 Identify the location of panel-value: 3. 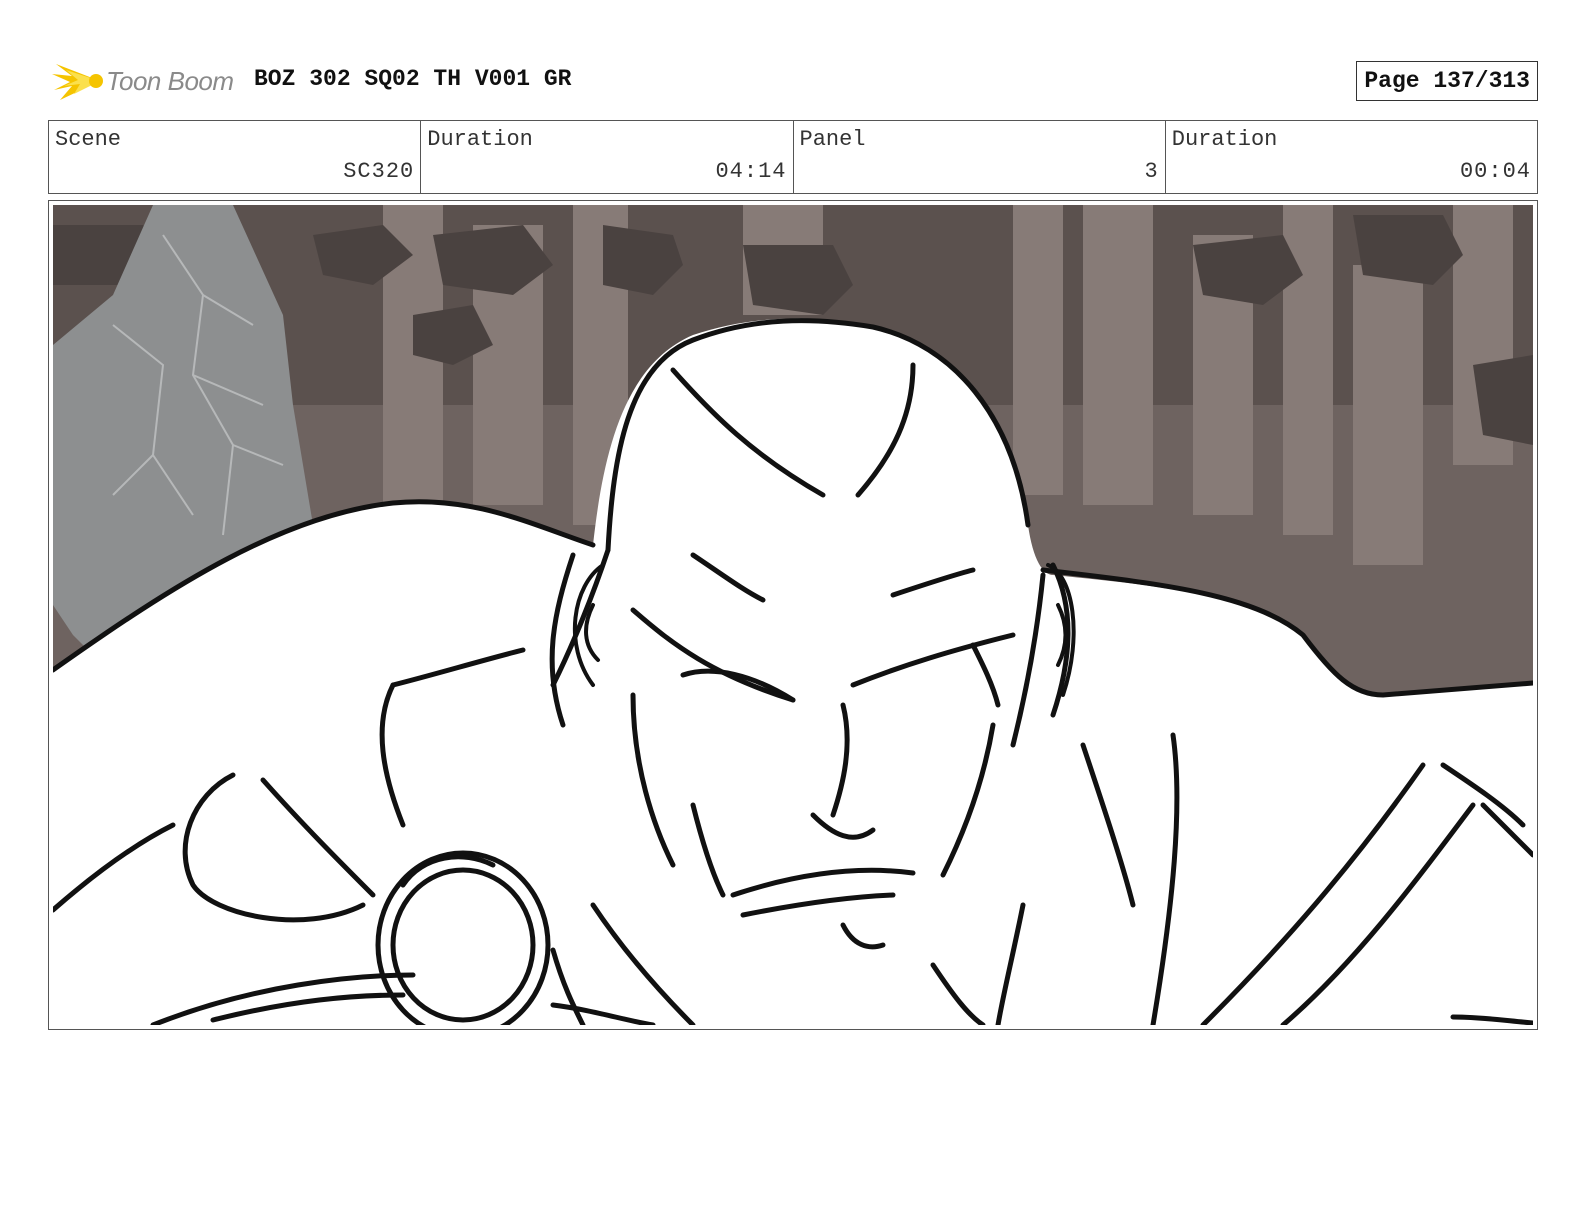
(1151, 171).